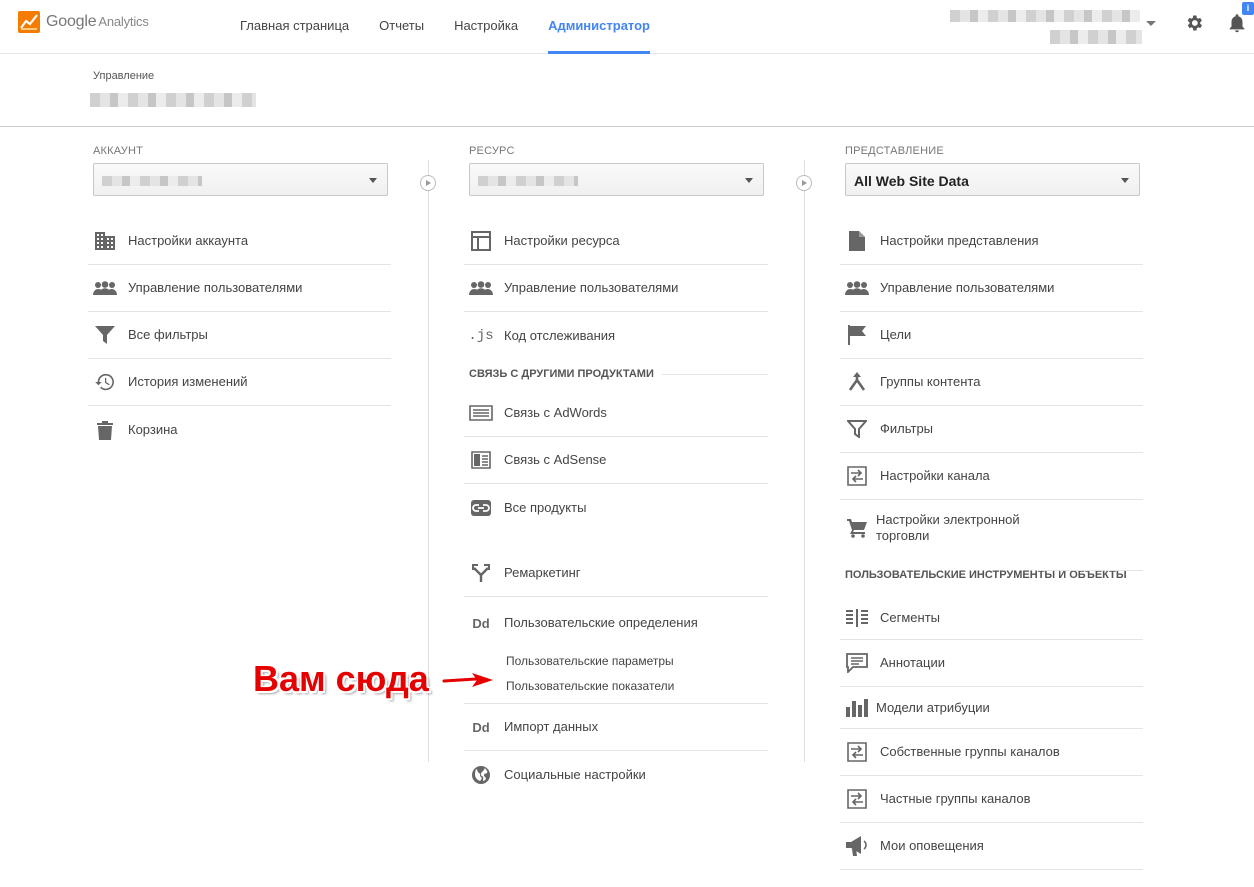 The height and width of the screenshot is (887, 1254). What do you see at coordinates (991, 382) in the screenshot?
I see `content-grouping-link: Группы контента` at bounding box center [991, 382].